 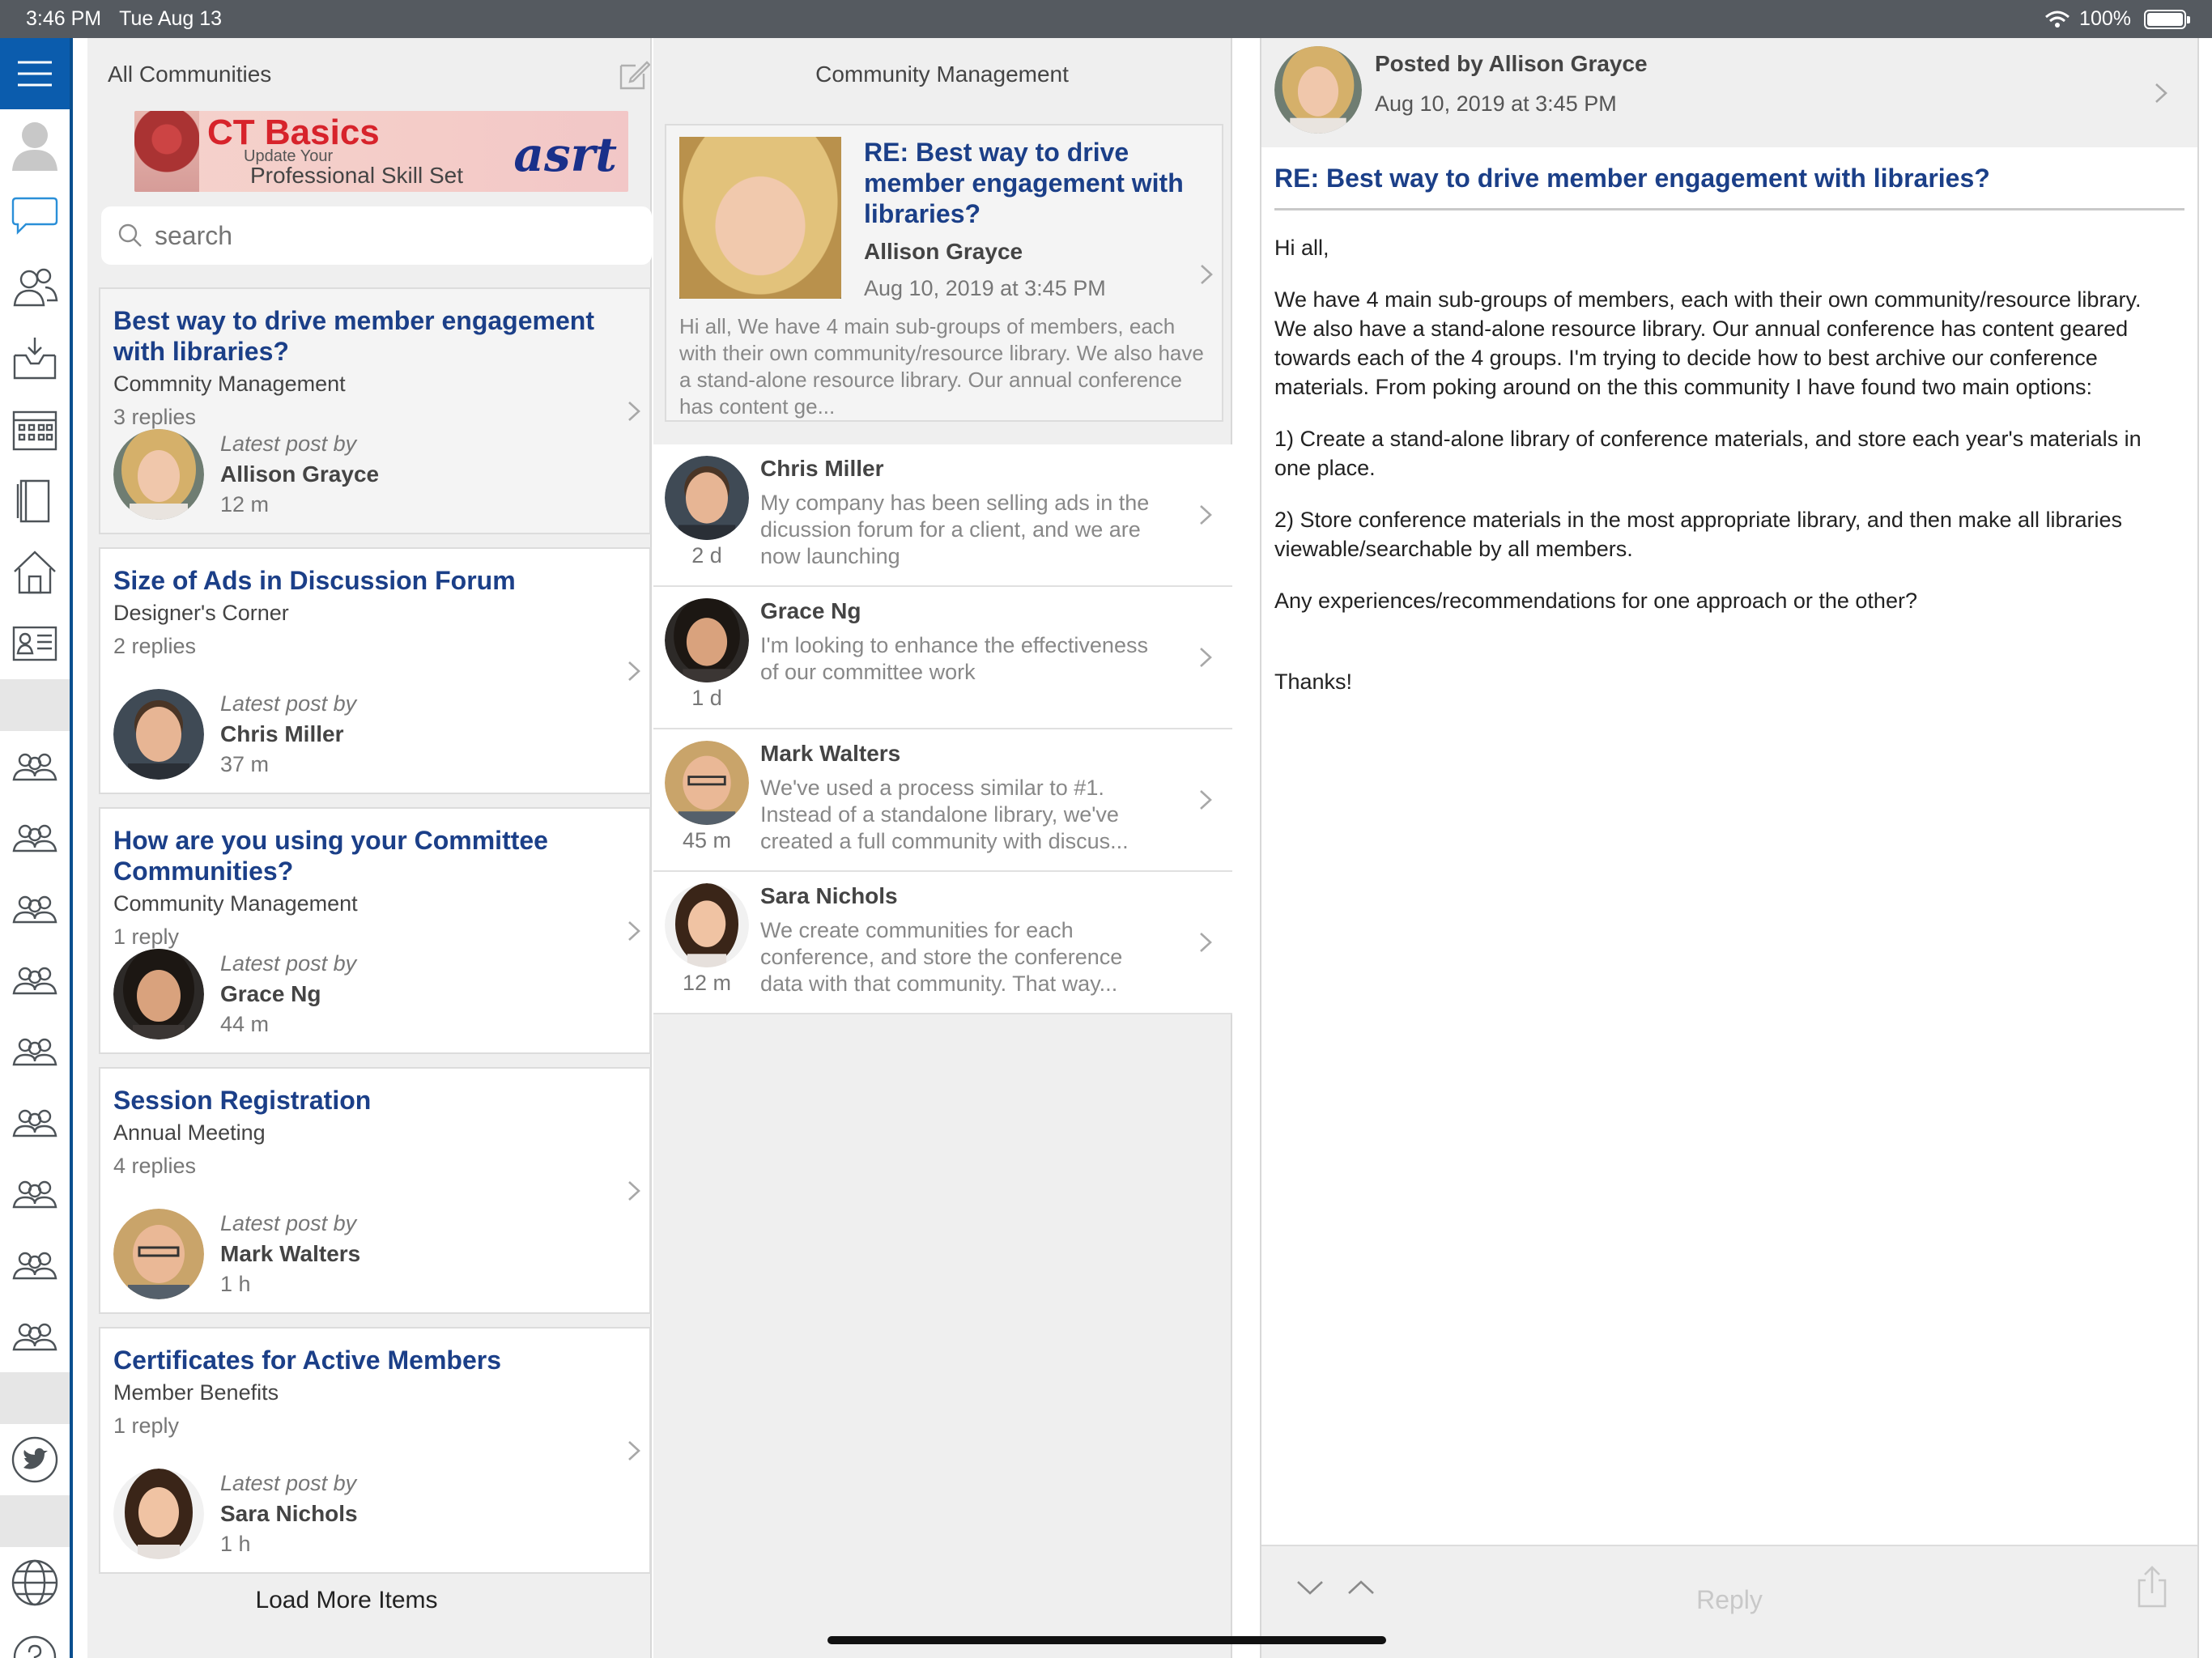 What do you see at coordinates (196, 1392) in the screenshot?
I see `thread-community: Member Benefits` at bounding box center [196, 1392].